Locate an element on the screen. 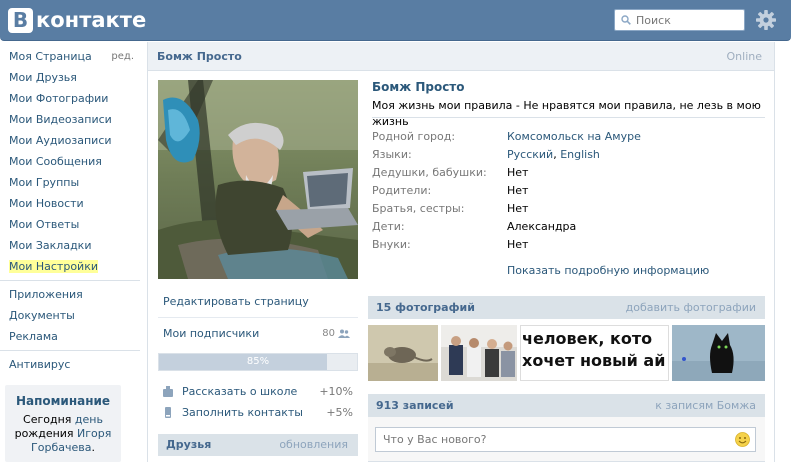  todo-label: Заполнить контакты is located at coordinates (242, 412).